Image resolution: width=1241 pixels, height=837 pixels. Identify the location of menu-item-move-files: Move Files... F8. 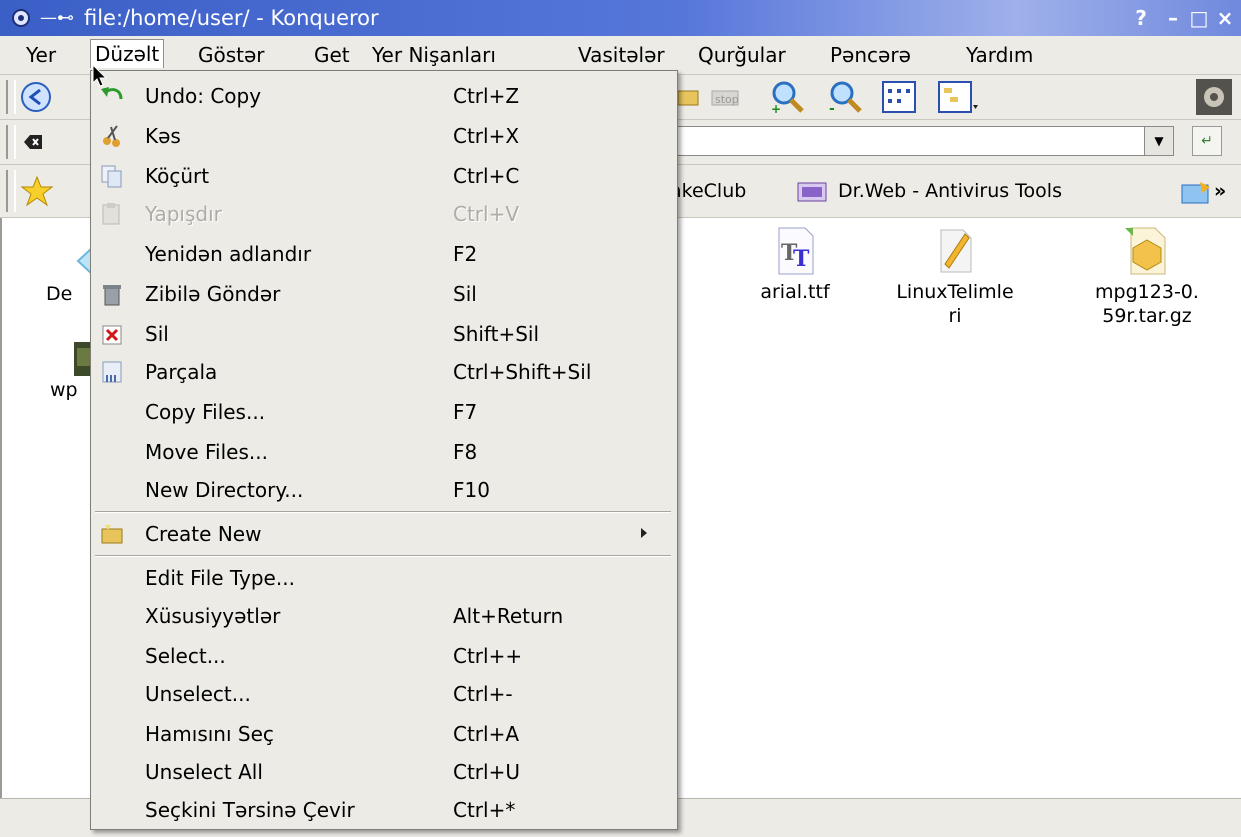
(384, 452).